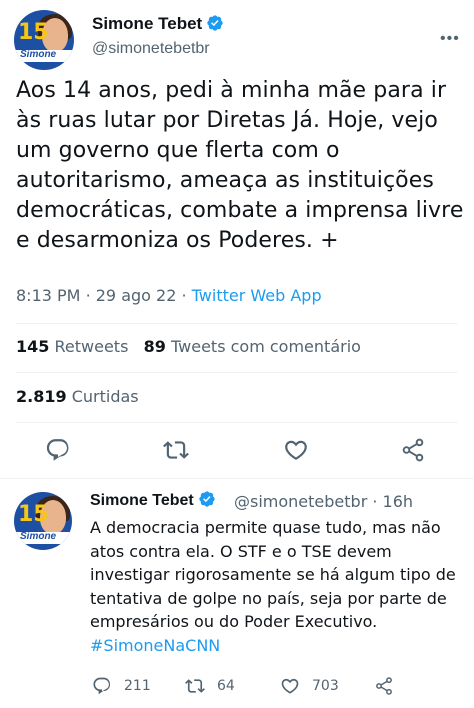 The height and width of the screenshot is (708, 474). I want to click on tweet-meta: 8:13 PM · 29 ago 22 · Twitter Web App, so click(169, 295).